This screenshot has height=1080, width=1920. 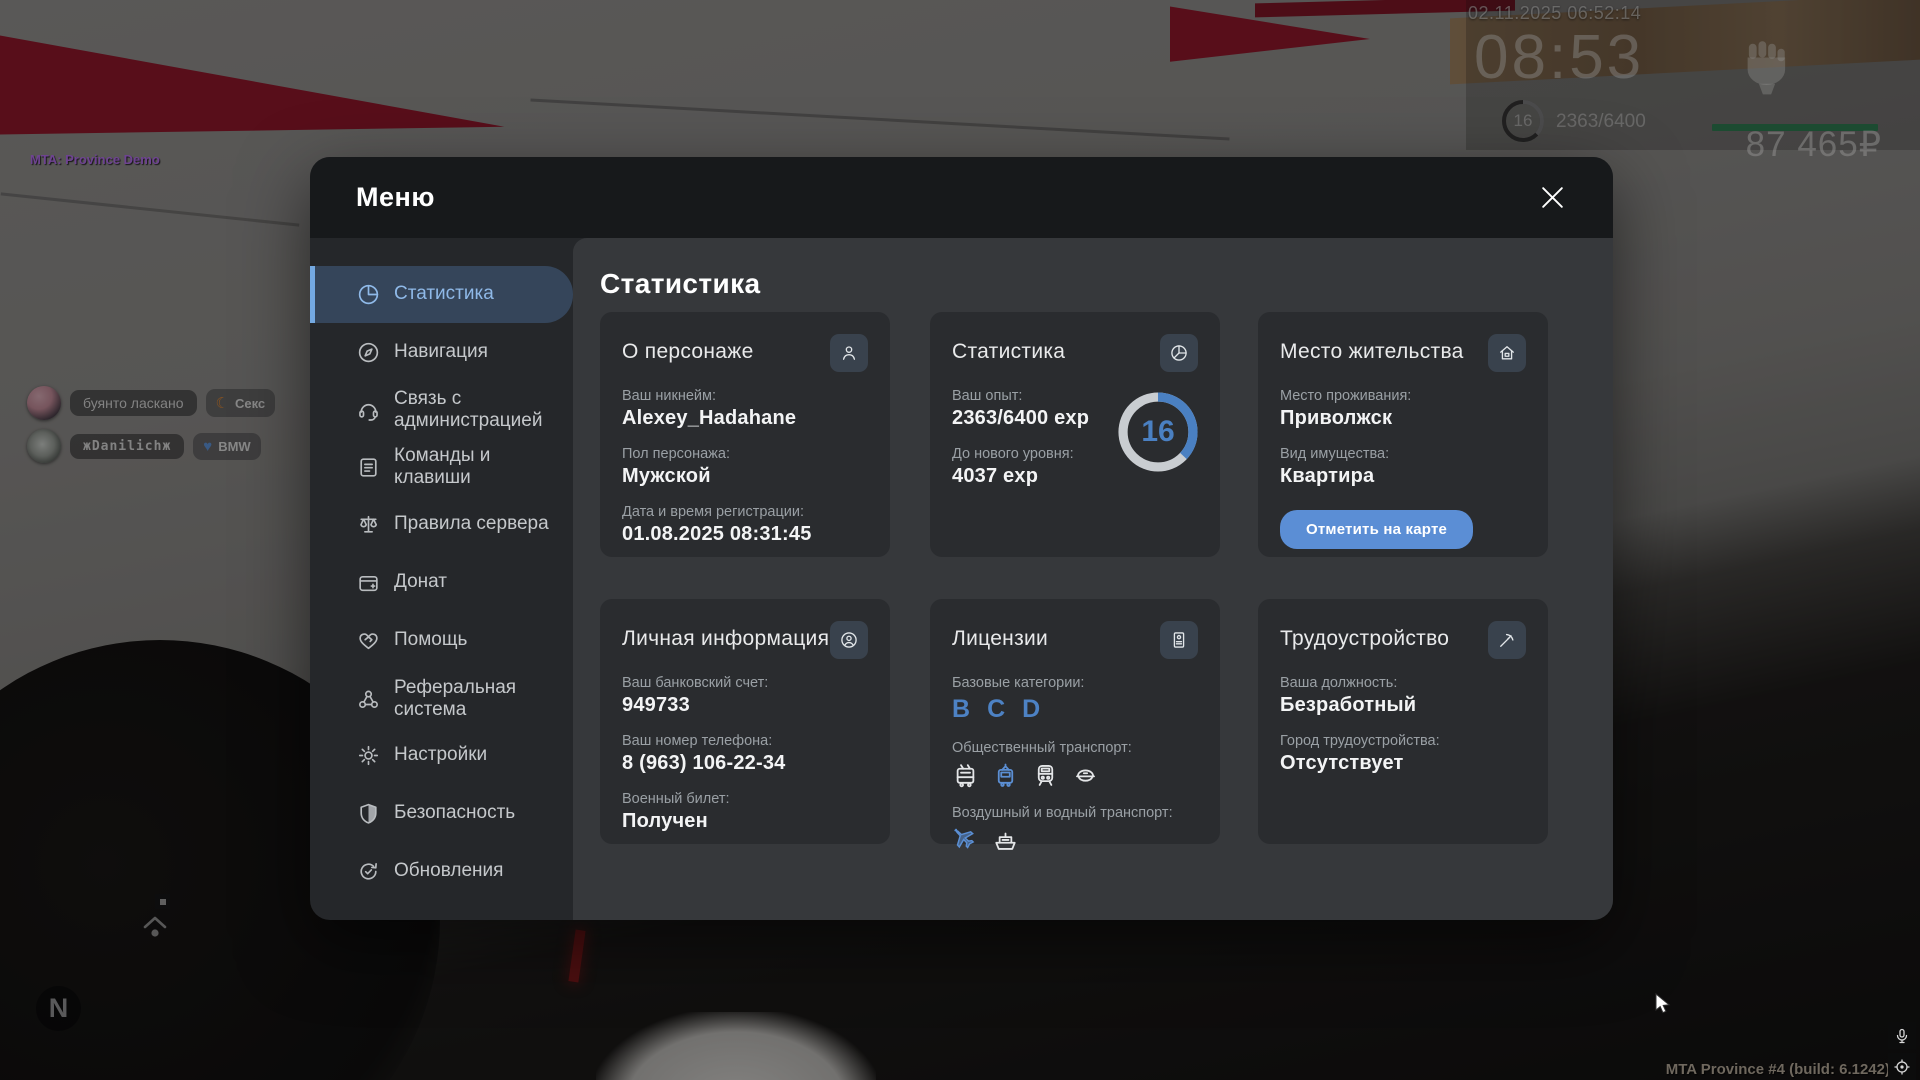 What do you see at coordinates (1179, 640) in the screenshot?
I see `id-card-icon` at bounding box center [1179, 640].